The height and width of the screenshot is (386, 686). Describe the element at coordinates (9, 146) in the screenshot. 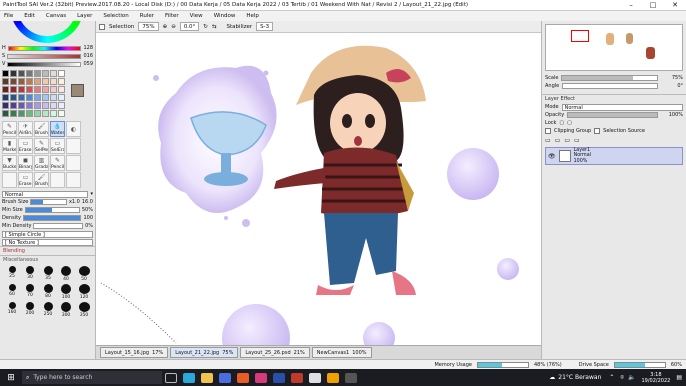

I see `tool-marker: ▮Marker` at that location.